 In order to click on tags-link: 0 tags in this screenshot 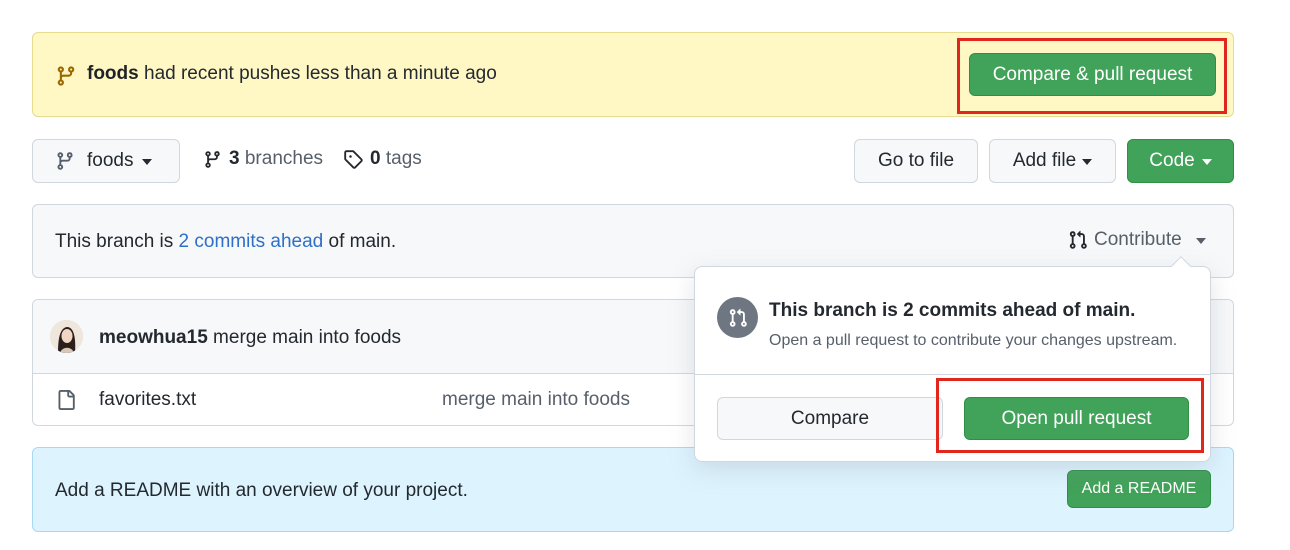, I will do `click(382, 159)`.